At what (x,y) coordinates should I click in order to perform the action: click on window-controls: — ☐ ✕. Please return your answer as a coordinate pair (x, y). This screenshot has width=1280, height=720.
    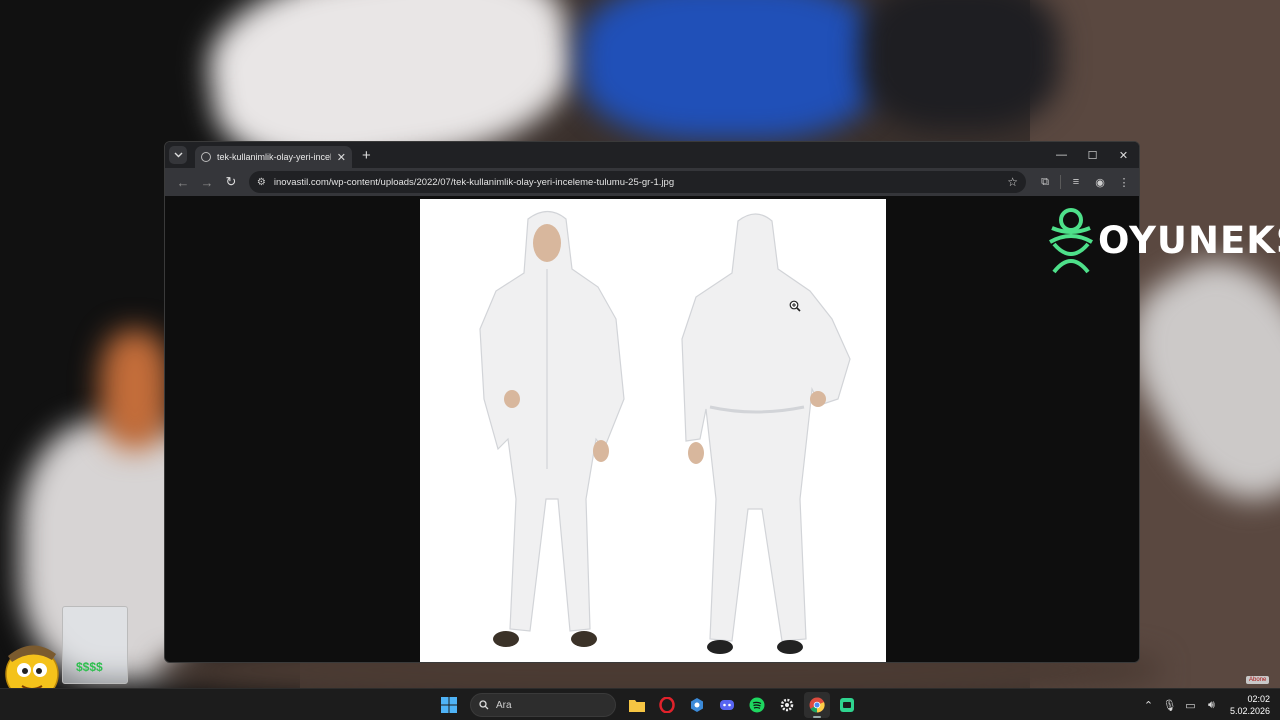
    Looking at the image, I should click on (1092, 155).